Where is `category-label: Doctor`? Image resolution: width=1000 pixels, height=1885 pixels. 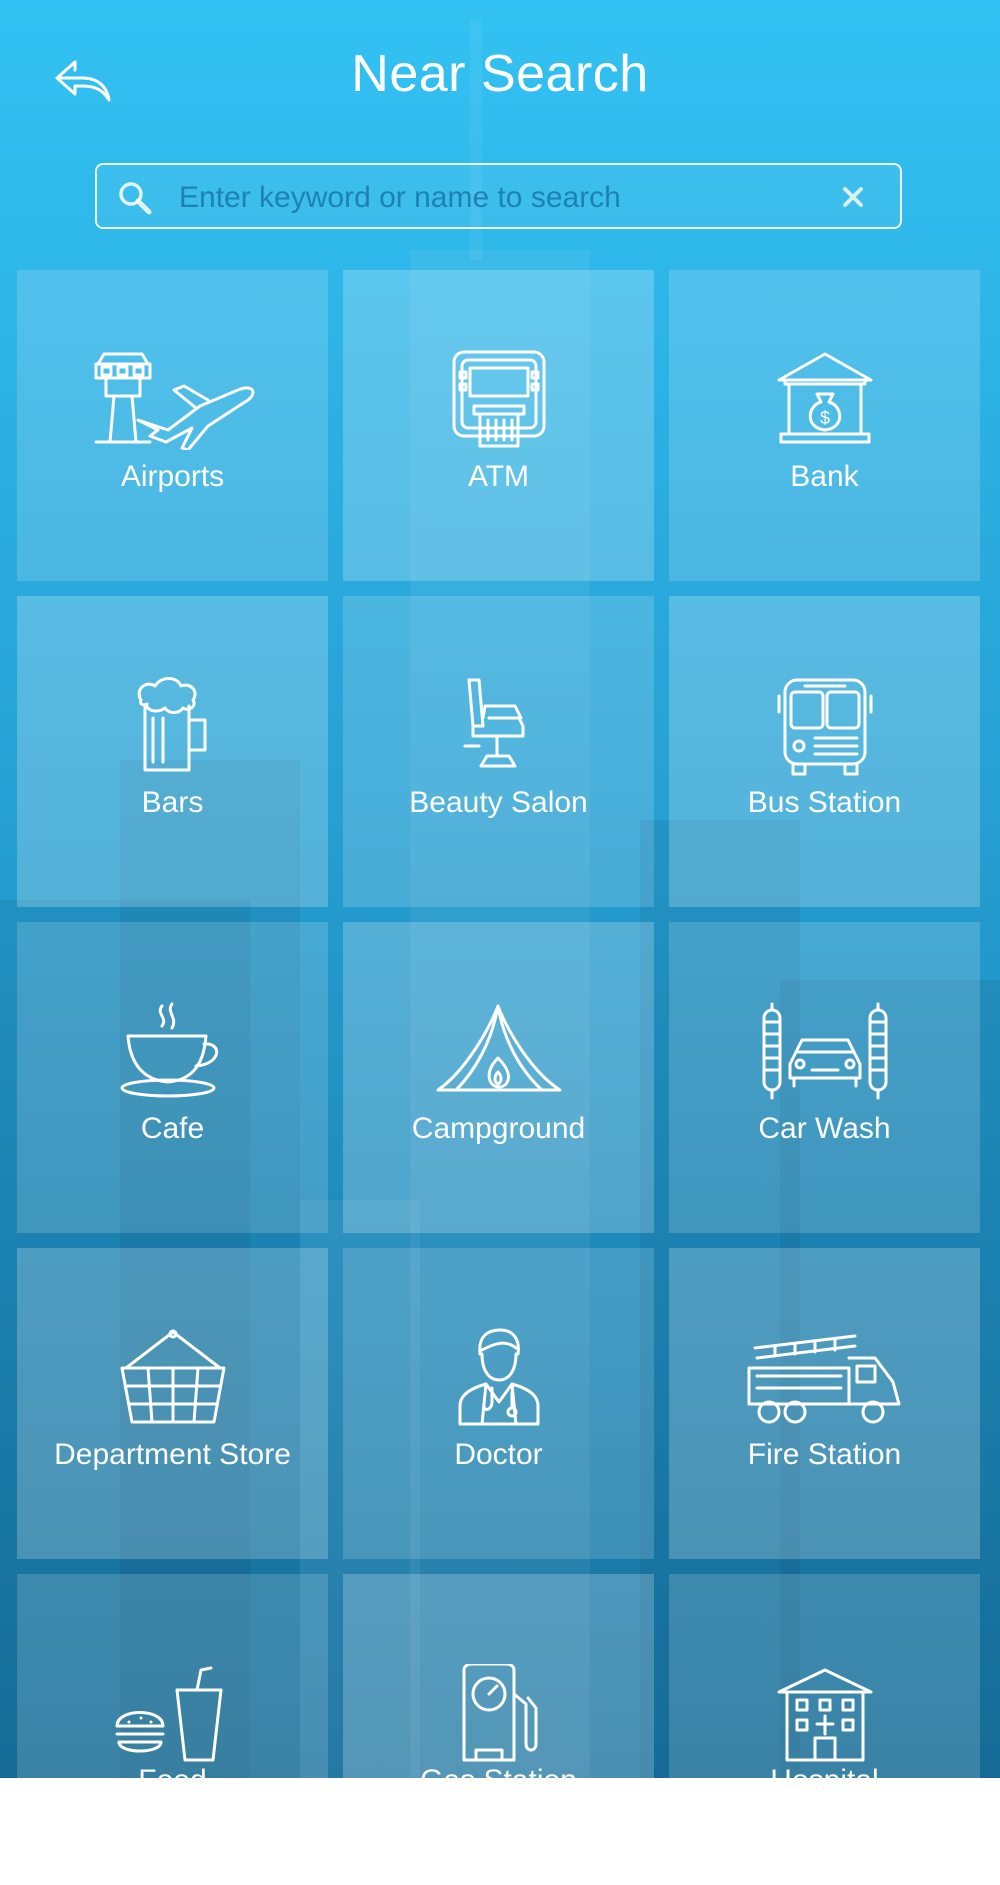
category-label: Doctor is located at coordinates (498, 1454).